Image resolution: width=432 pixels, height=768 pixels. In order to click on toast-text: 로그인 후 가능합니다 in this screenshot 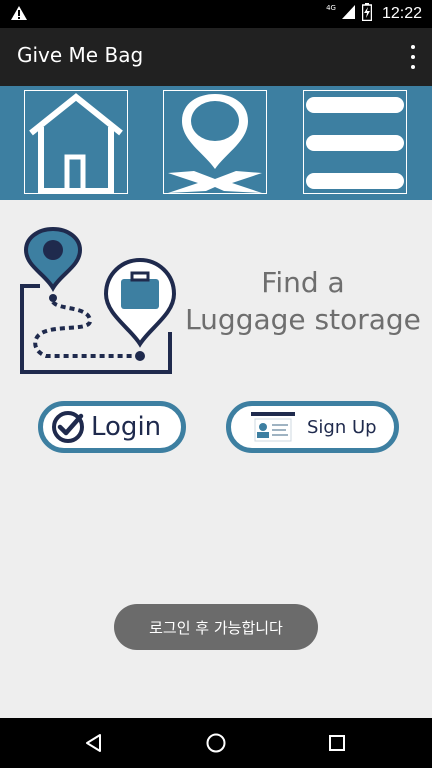, I will do `click(216, 627)`.